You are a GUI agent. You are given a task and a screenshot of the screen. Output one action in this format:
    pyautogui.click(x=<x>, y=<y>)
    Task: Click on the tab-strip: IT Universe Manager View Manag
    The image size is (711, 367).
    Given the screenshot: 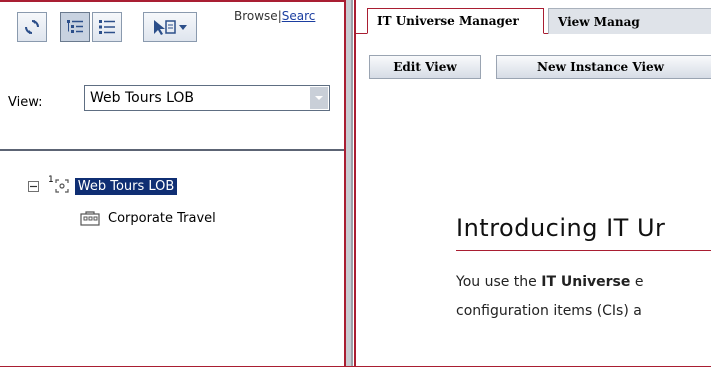 What is the action you would take?
    pyautogui.click(x=533, y=17)
    